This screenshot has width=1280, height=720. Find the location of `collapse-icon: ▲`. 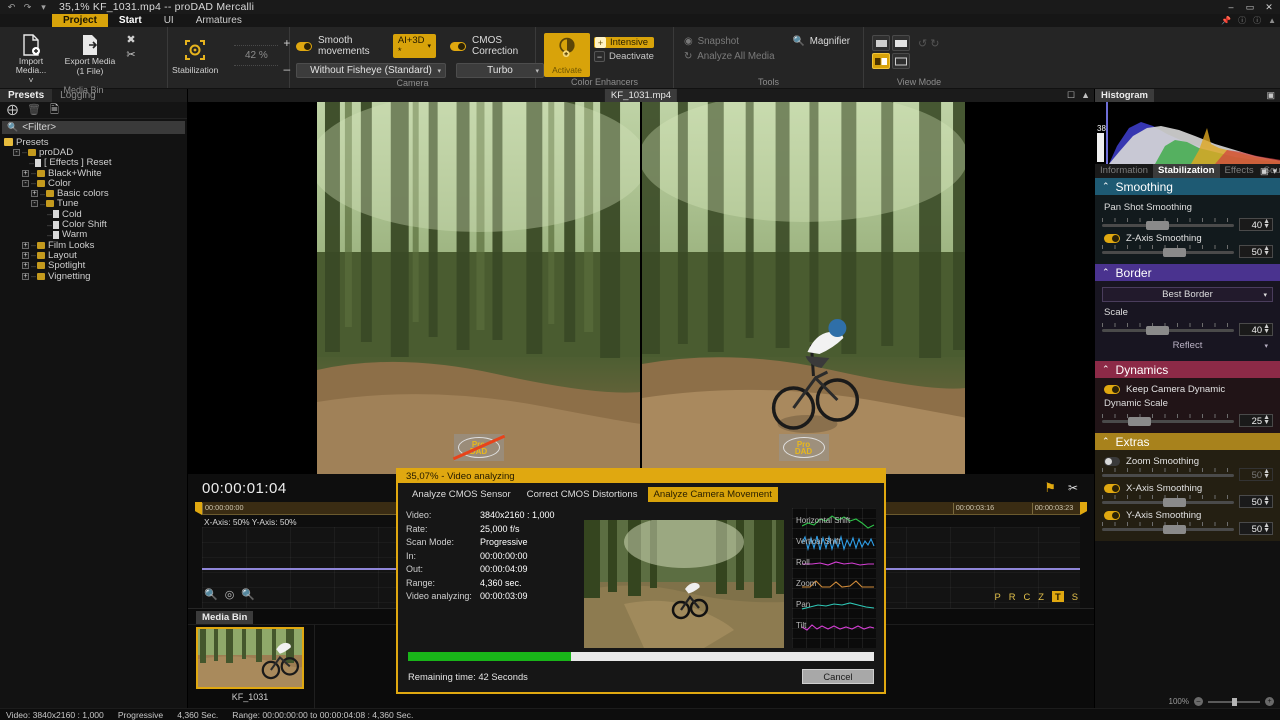

collapse-icon: ▲ is located at coordinates (1272, 20).